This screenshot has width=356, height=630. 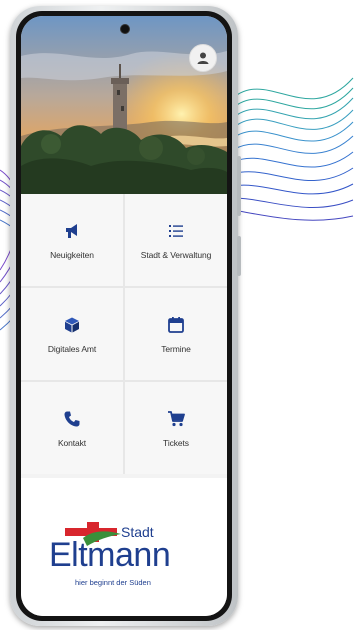 What do you see at coordinates (176, 428) in the screenshot?
I see `tile-tickets: Tickets` at bounding box center [176, 428].